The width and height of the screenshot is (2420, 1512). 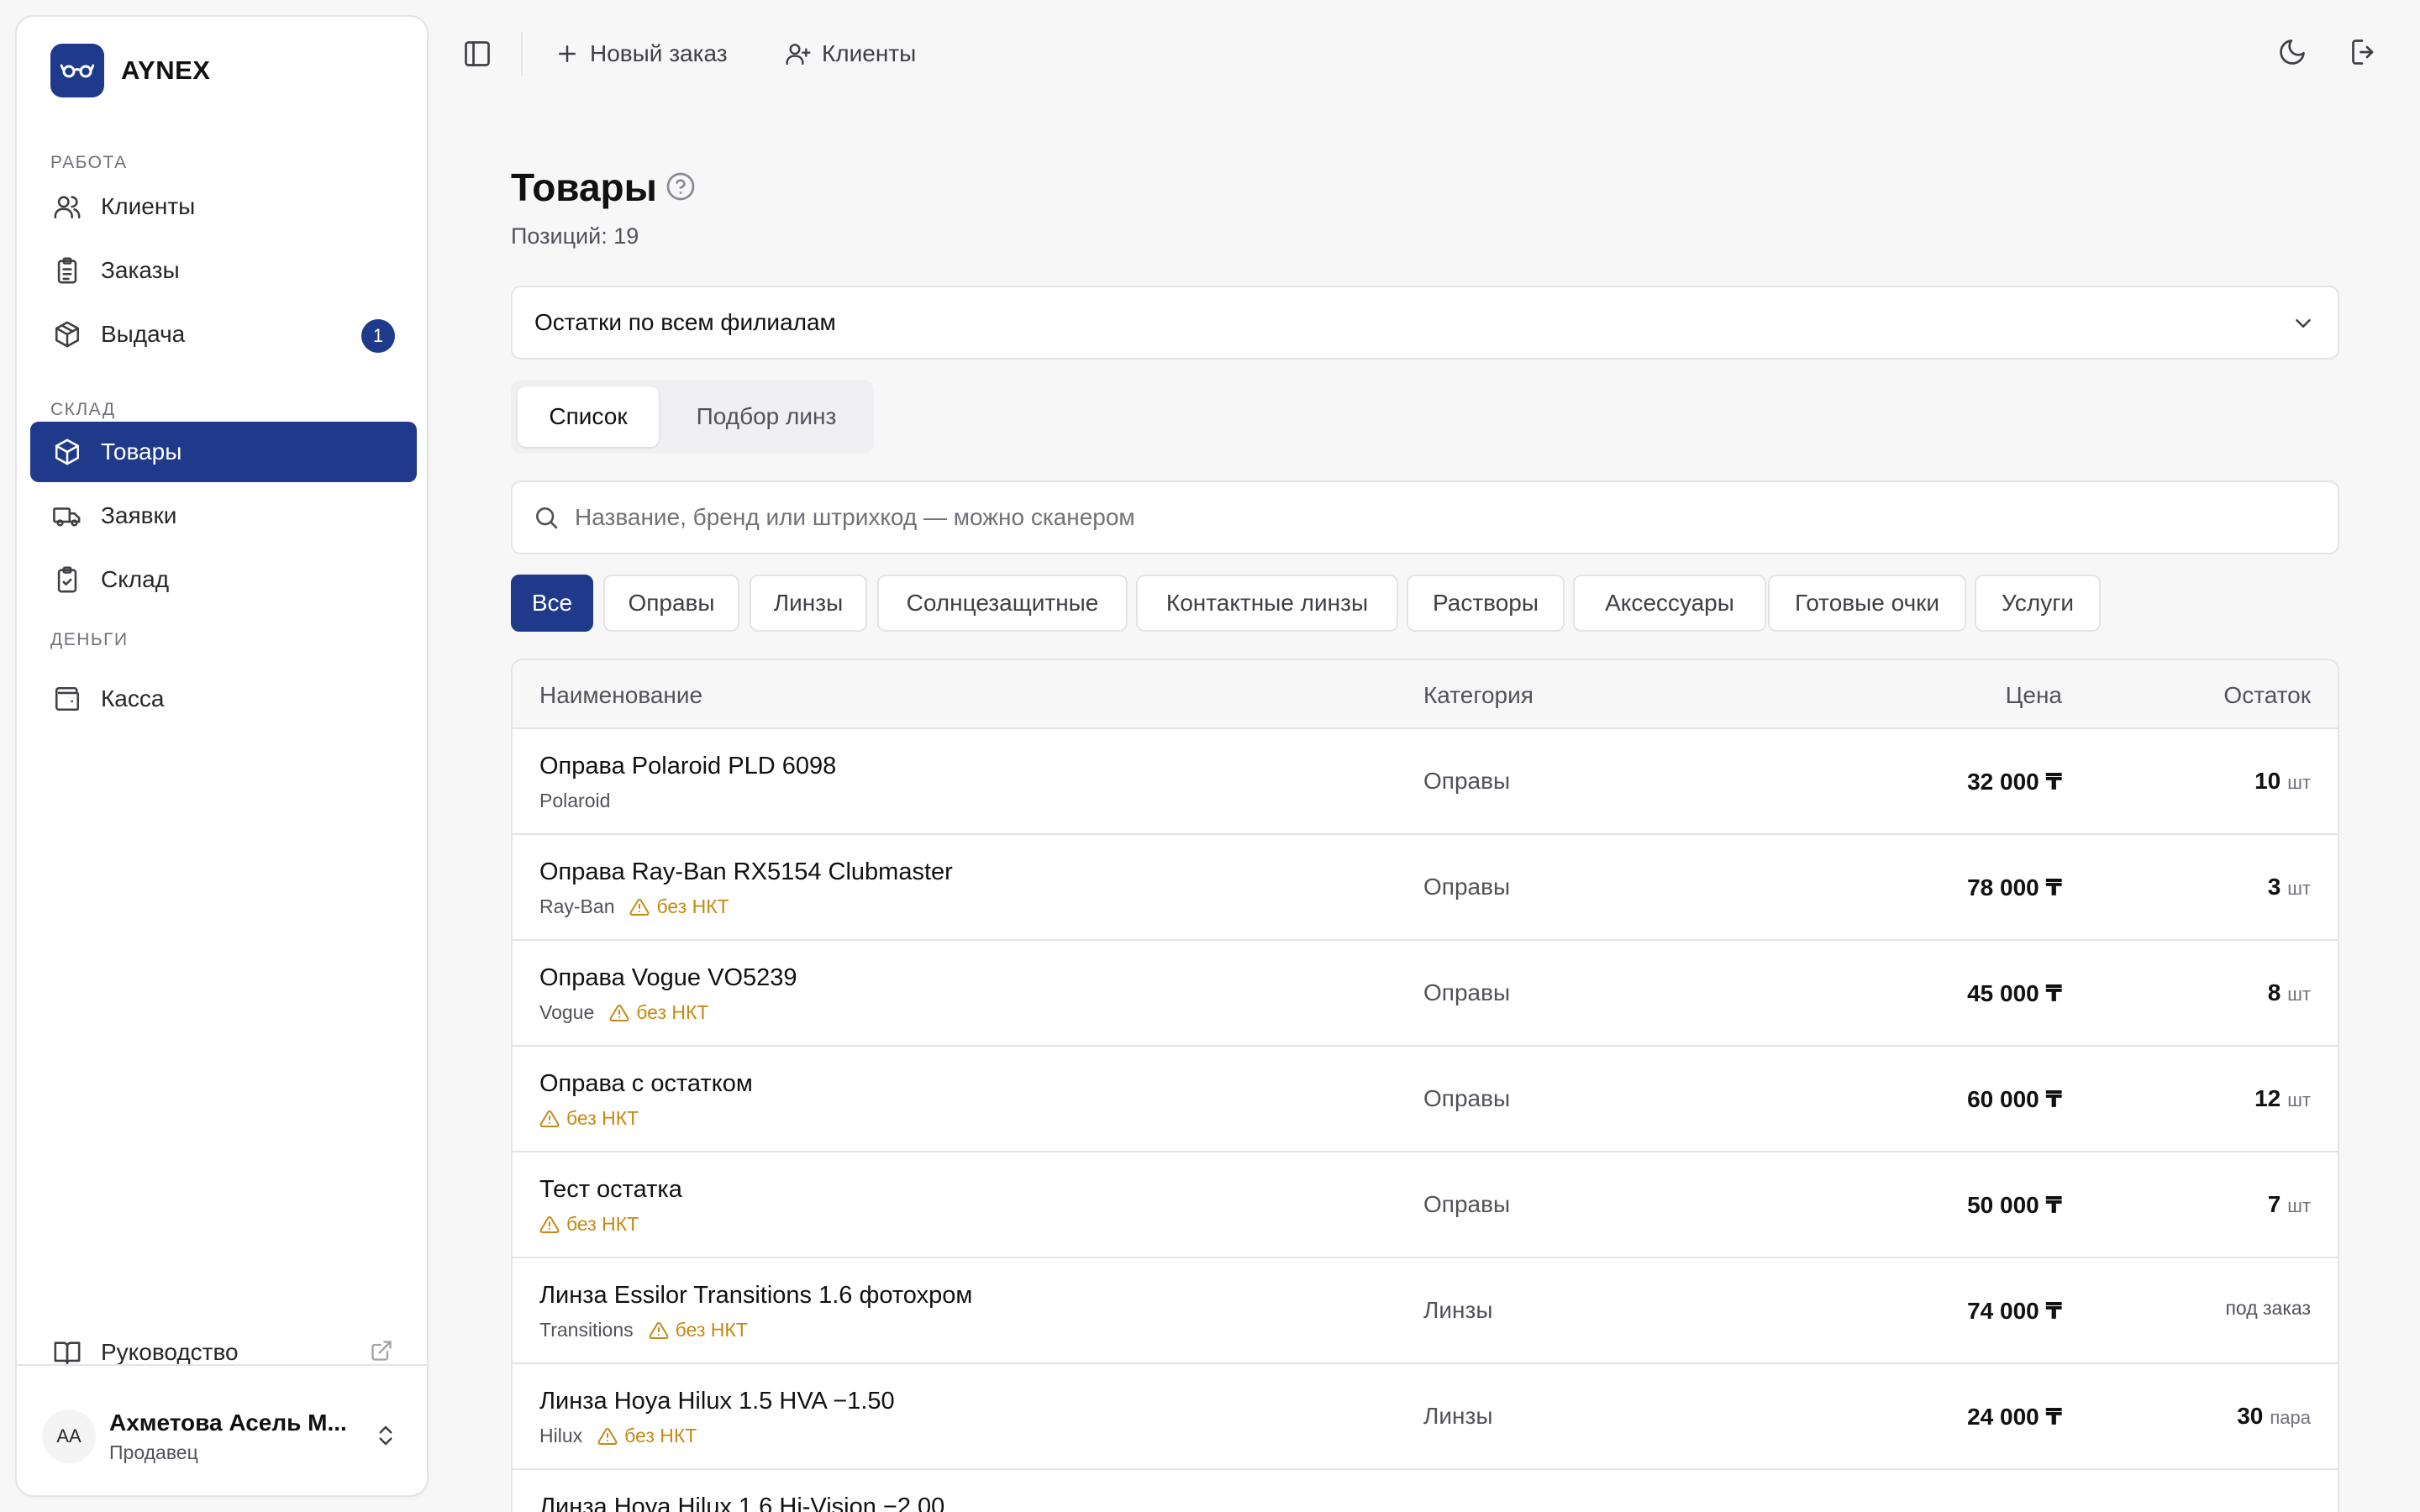 I want to click on chevrons-up-down-icon, so click(x=385, y=1435).